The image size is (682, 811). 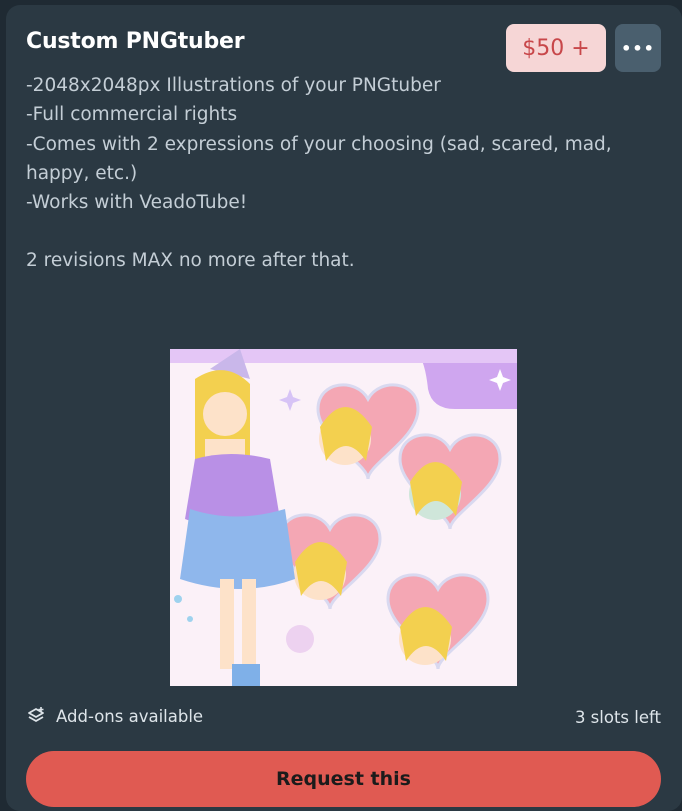 What do you see at coordinates (137, 203) in the screenshot?
I see `description-line: -Works with VeadoTube!` at bounding box center [137, 203].